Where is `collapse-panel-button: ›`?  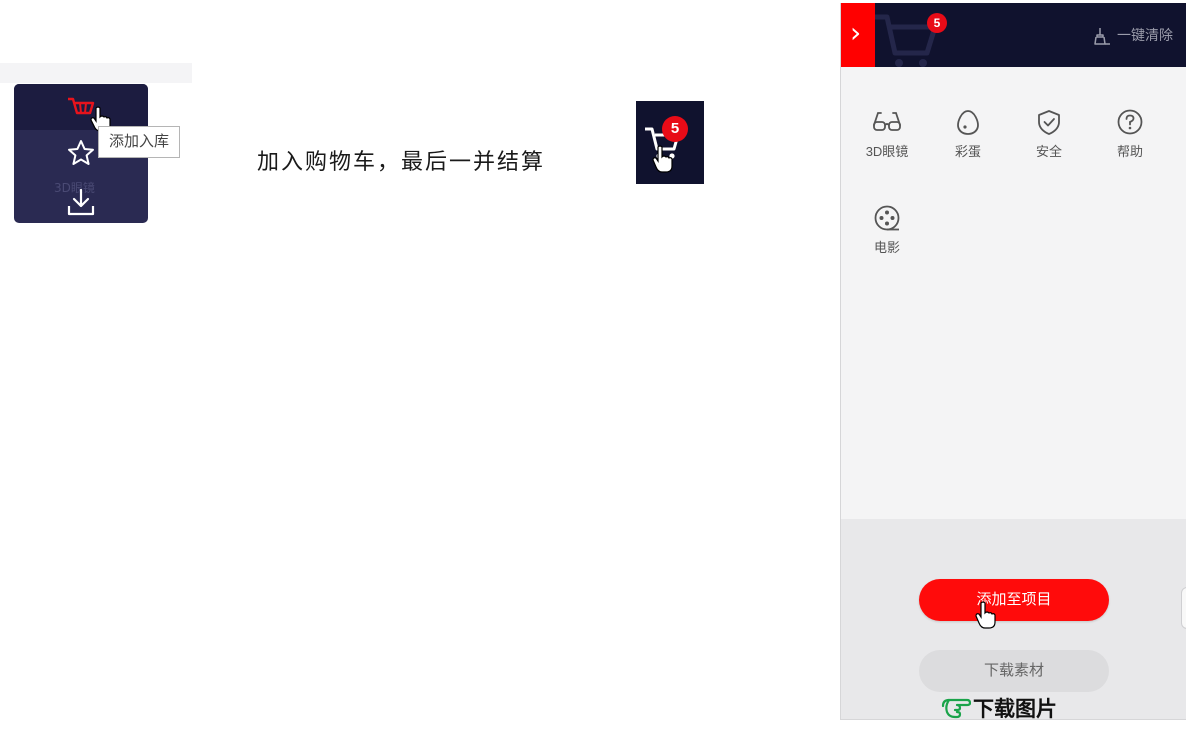
collapse-panel-button: › is located at coordinates (858, 35).